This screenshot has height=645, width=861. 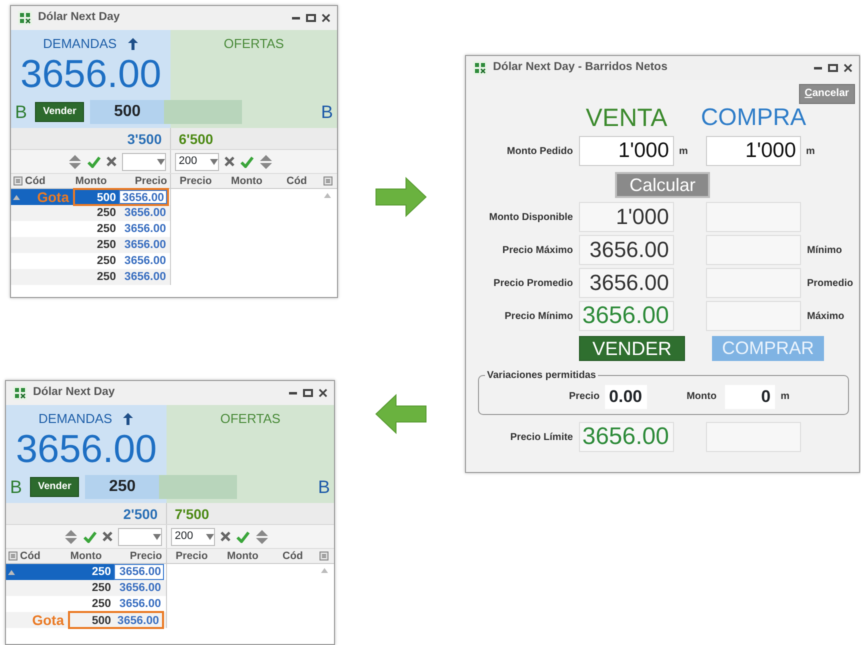 I want to click on quantity-field: 500, so click(x=127, y=112).